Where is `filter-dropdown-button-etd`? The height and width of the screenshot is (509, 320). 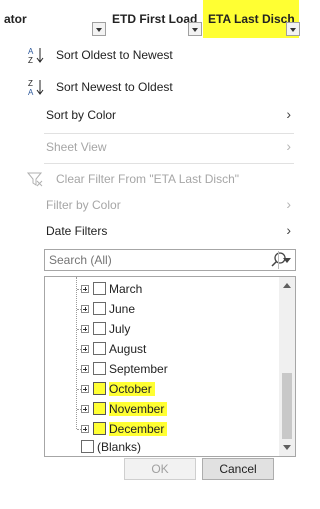
filter-dropdown-button-etd is located at coordinates (195, 29).